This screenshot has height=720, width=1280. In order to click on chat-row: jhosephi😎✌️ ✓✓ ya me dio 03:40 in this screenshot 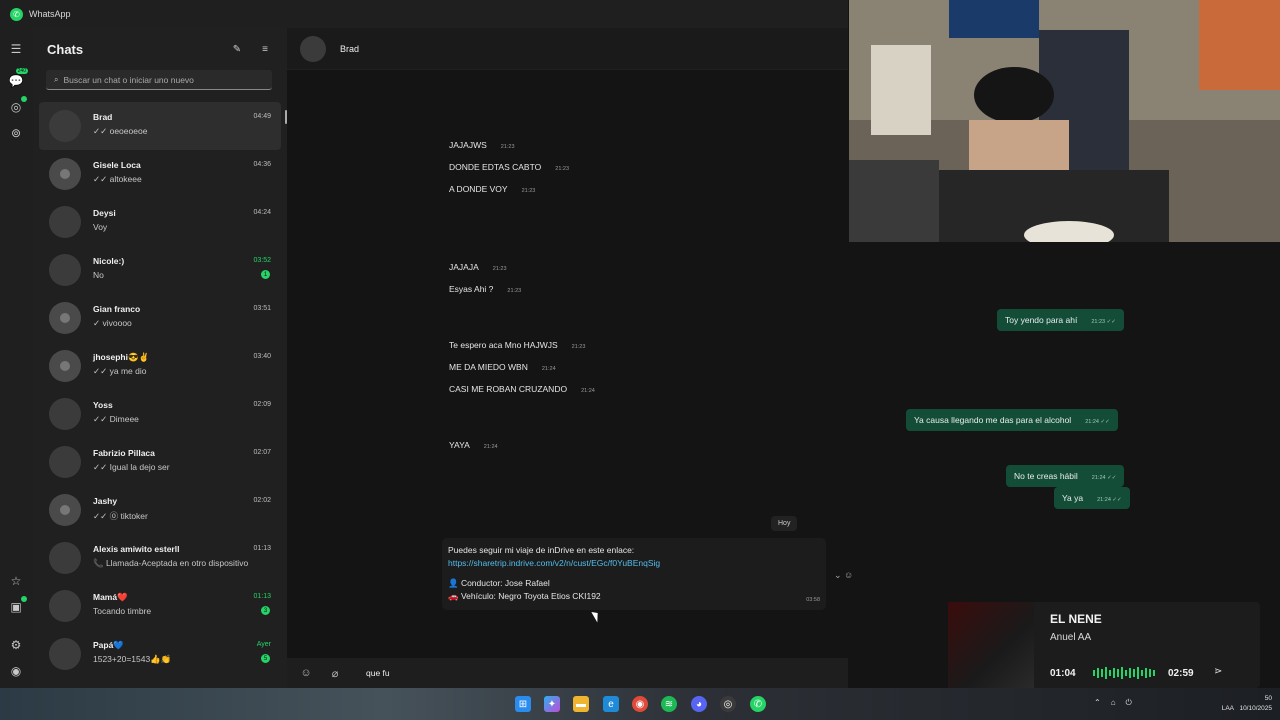, I will do `click(160, 366)`.